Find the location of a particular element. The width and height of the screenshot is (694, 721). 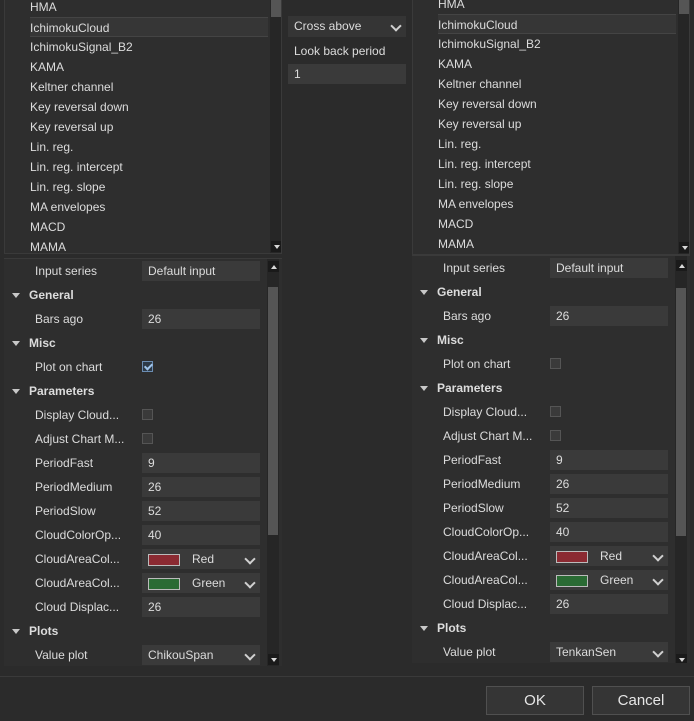

value-plot-row: Value plot ChikouSpan is located at coordinates (135, 654).